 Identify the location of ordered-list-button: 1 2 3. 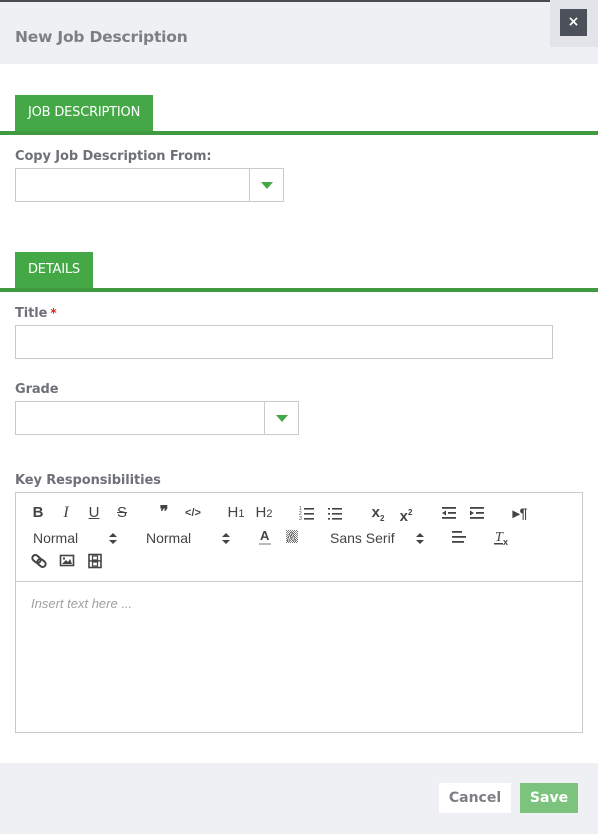
(307, 513).